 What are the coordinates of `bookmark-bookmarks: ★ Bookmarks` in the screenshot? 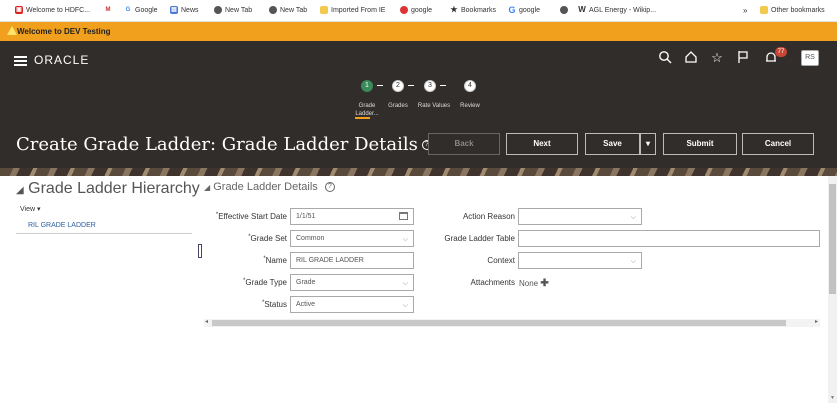 It's located at (473, 10).